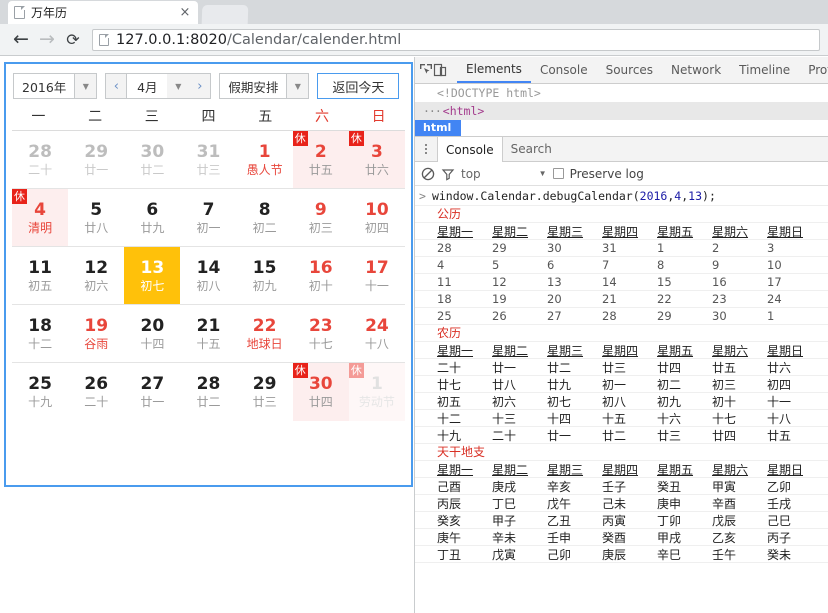  I want to click on tab-profile: Profile, so click(813, 70).